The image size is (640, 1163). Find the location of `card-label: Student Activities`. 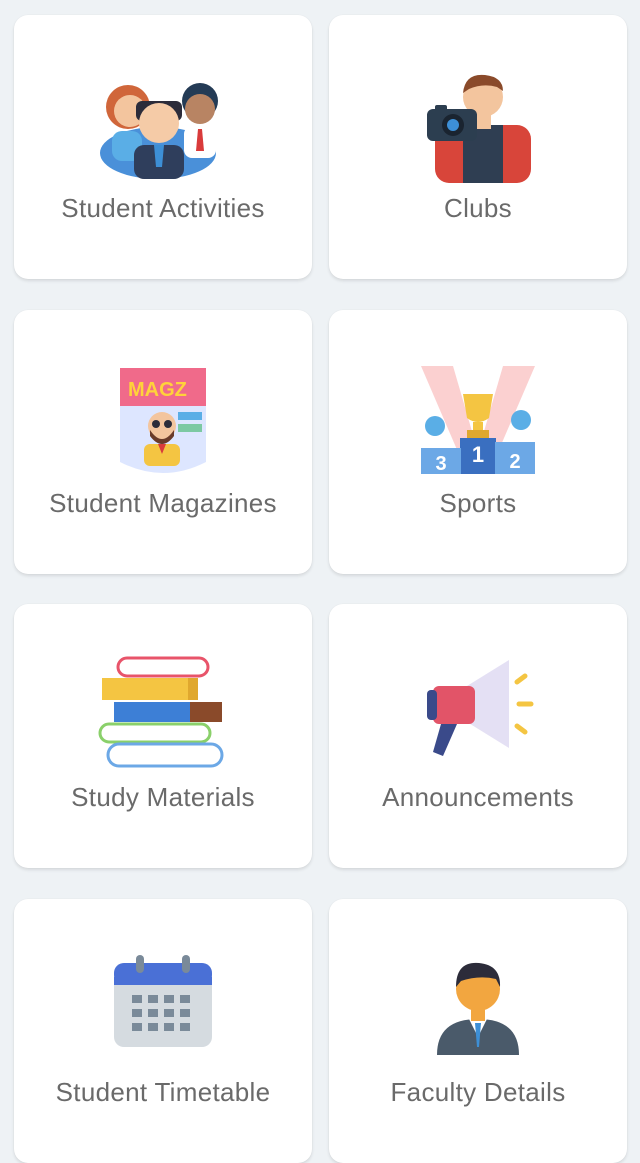

card-label: Student Activities is located at coordinates (163, 208).